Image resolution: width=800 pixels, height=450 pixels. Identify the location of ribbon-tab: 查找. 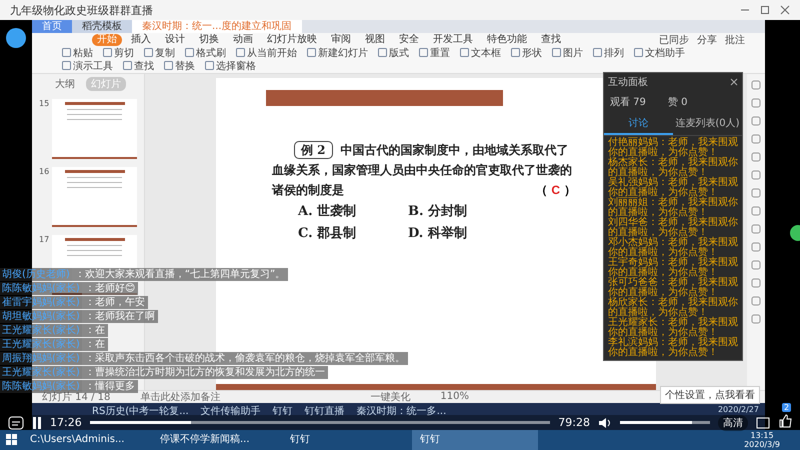
(551, 40).